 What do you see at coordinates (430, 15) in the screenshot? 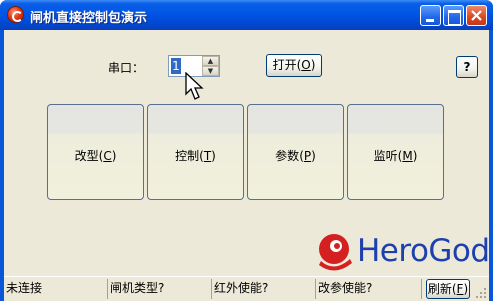
I see `minimize-icon` at bounding box center [430, 15].